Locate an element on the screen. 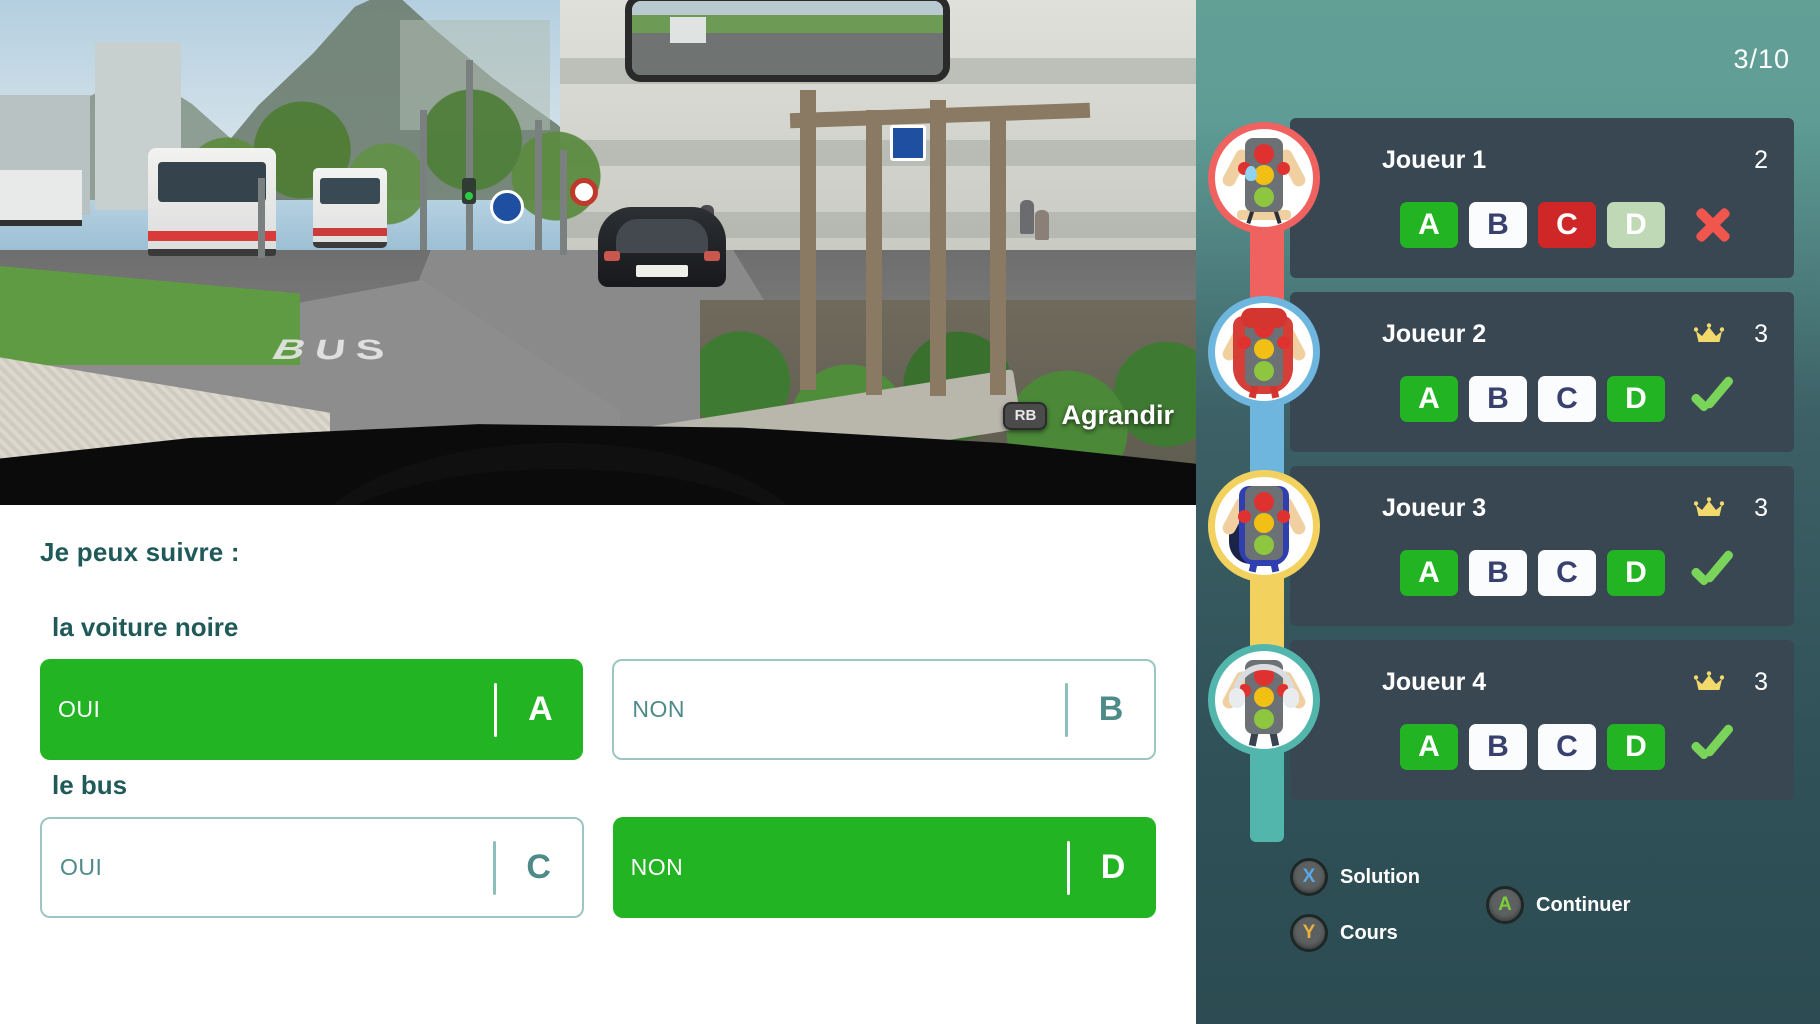 The height and width of the screenshot is (1024, 1820). cours-button: Y Cours is located at coordinates (1344, 933).